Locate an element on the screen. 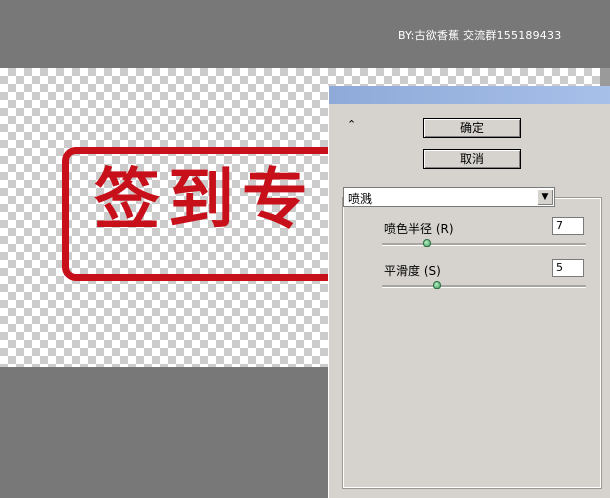  chevron-down-icon: ▼ is located at coordinates (545, 197).